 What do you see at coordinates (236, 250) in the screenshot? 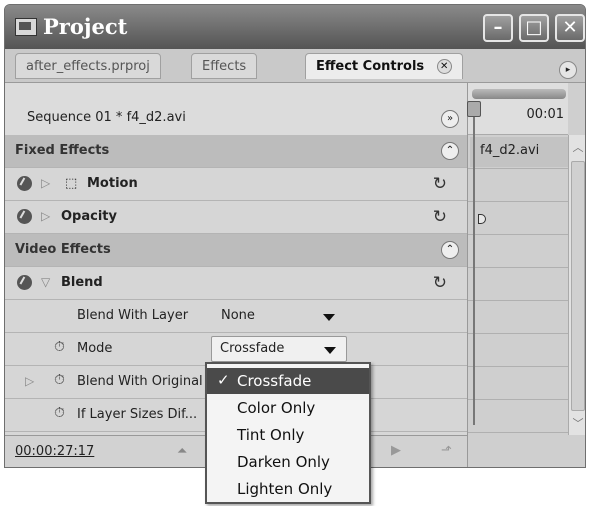
I see `video-effects-header: Video Effects ⌃` at bounding box center [236, 250].